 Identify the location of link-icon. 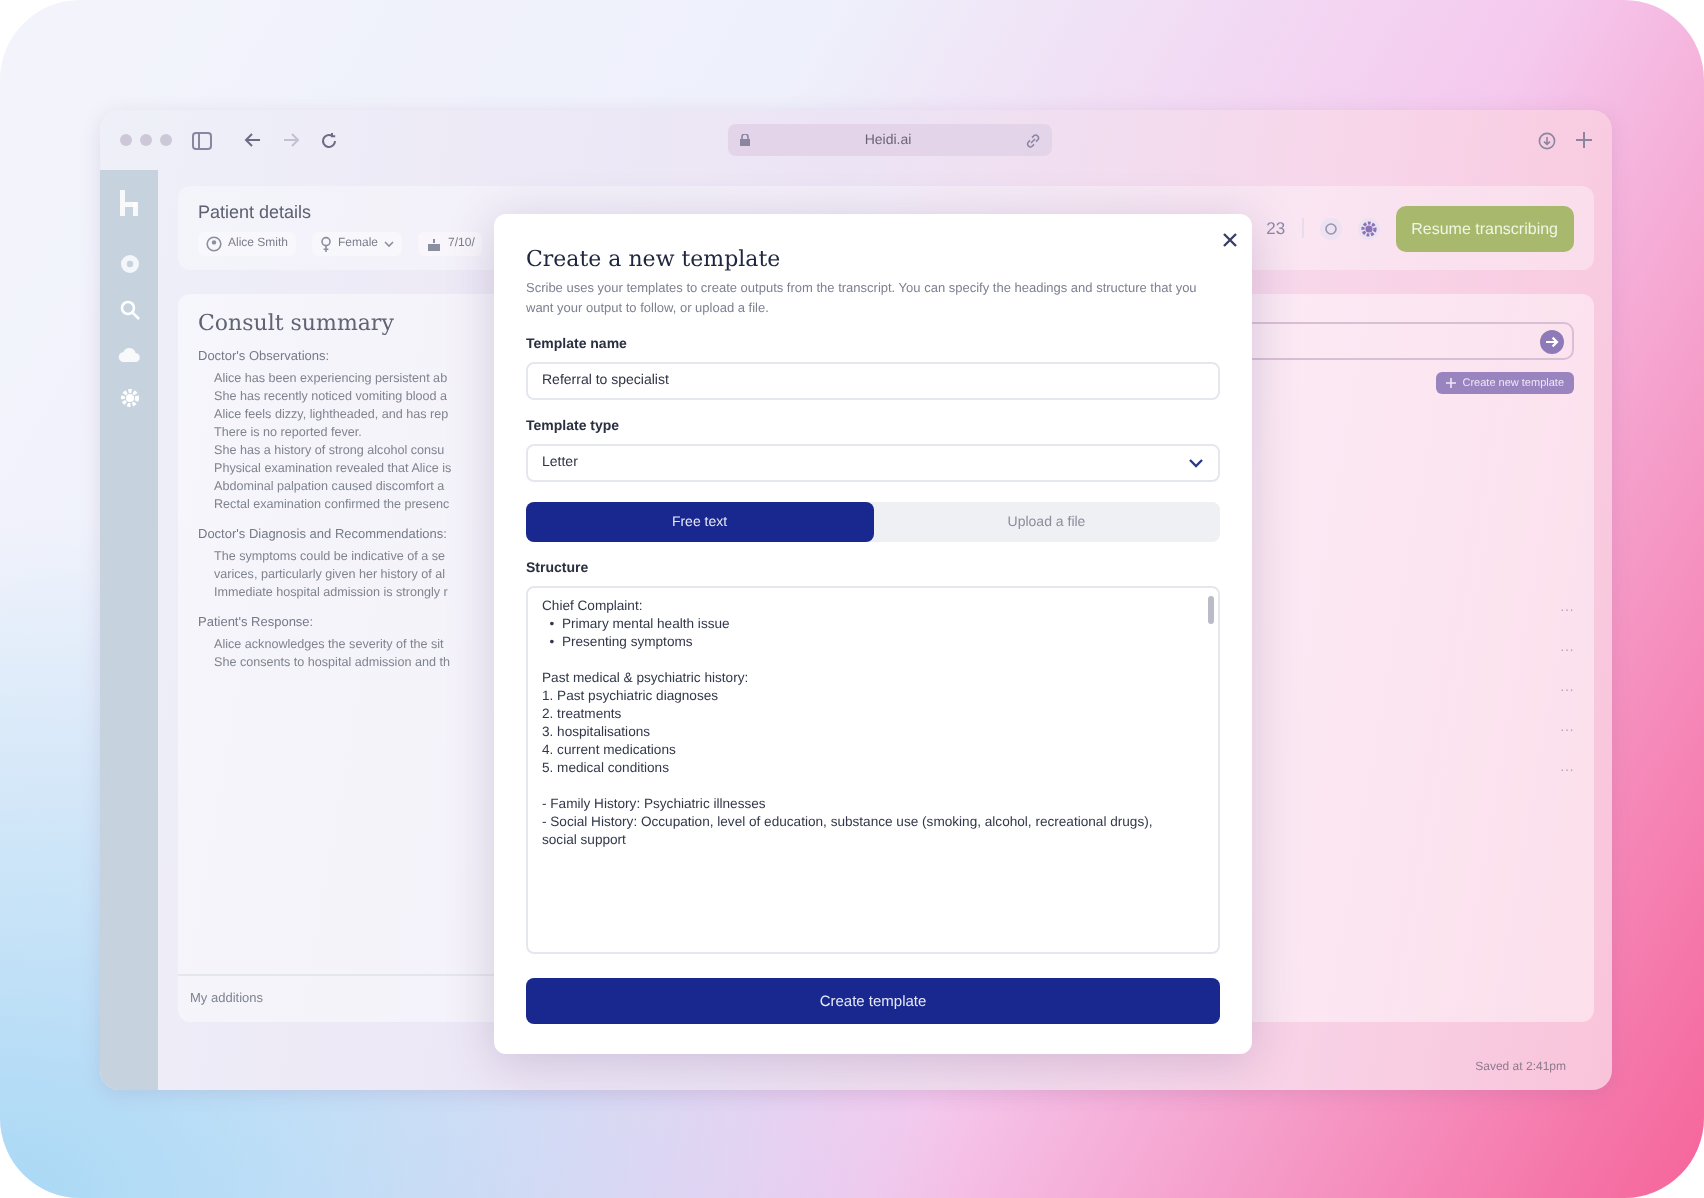
(1032, 140).